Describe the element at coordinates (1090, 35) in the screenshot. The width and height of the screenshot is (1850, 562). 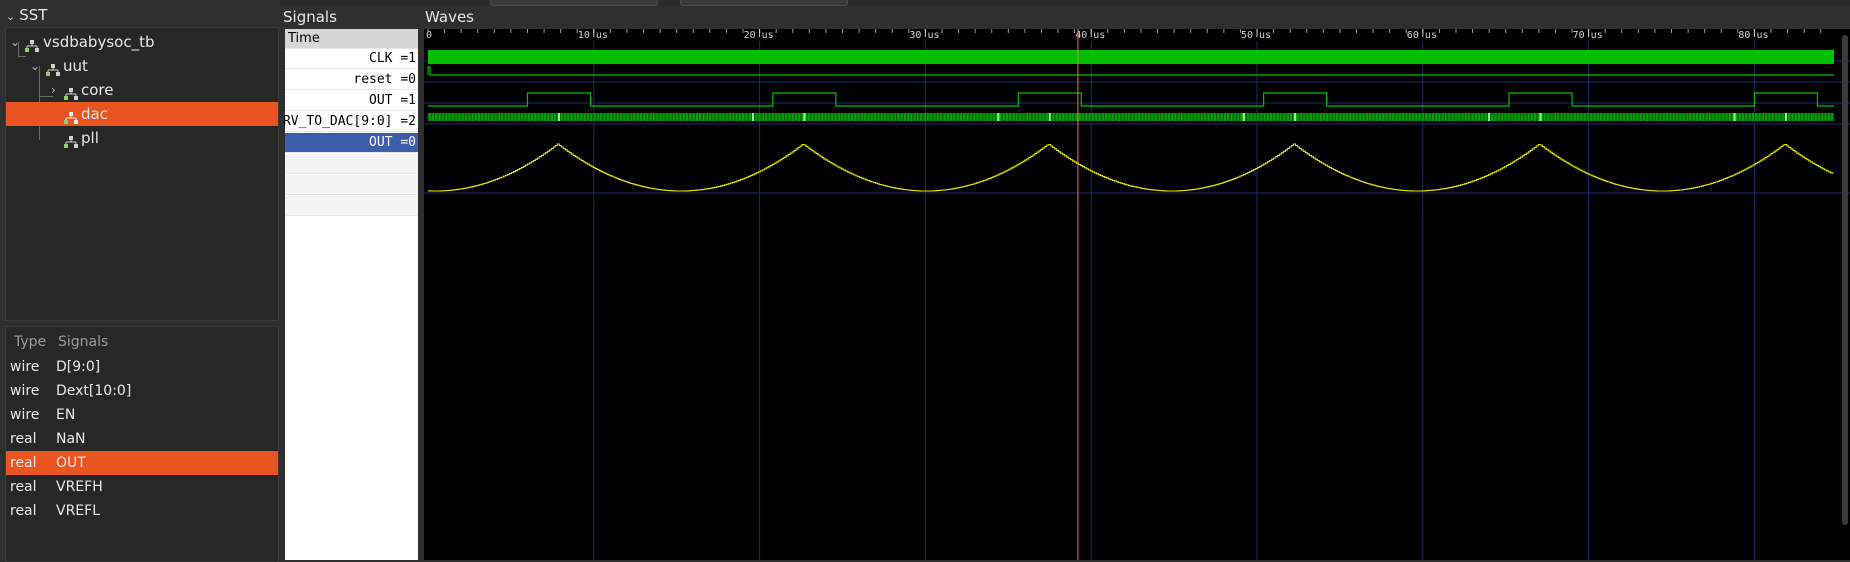
I see `time-tick-label: 40 us` at that location.